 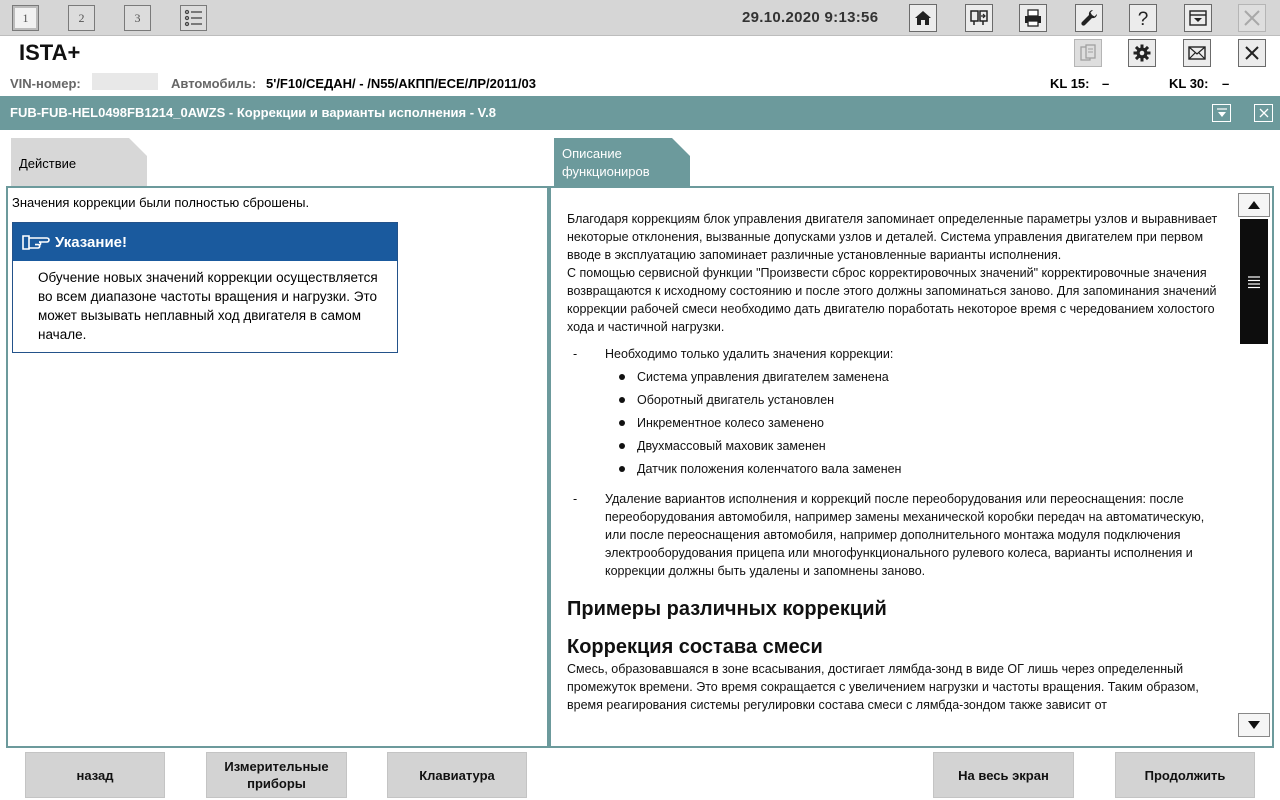 I want to click on section-heading: Коррекция состава смеси, so click(x=695, y=647).